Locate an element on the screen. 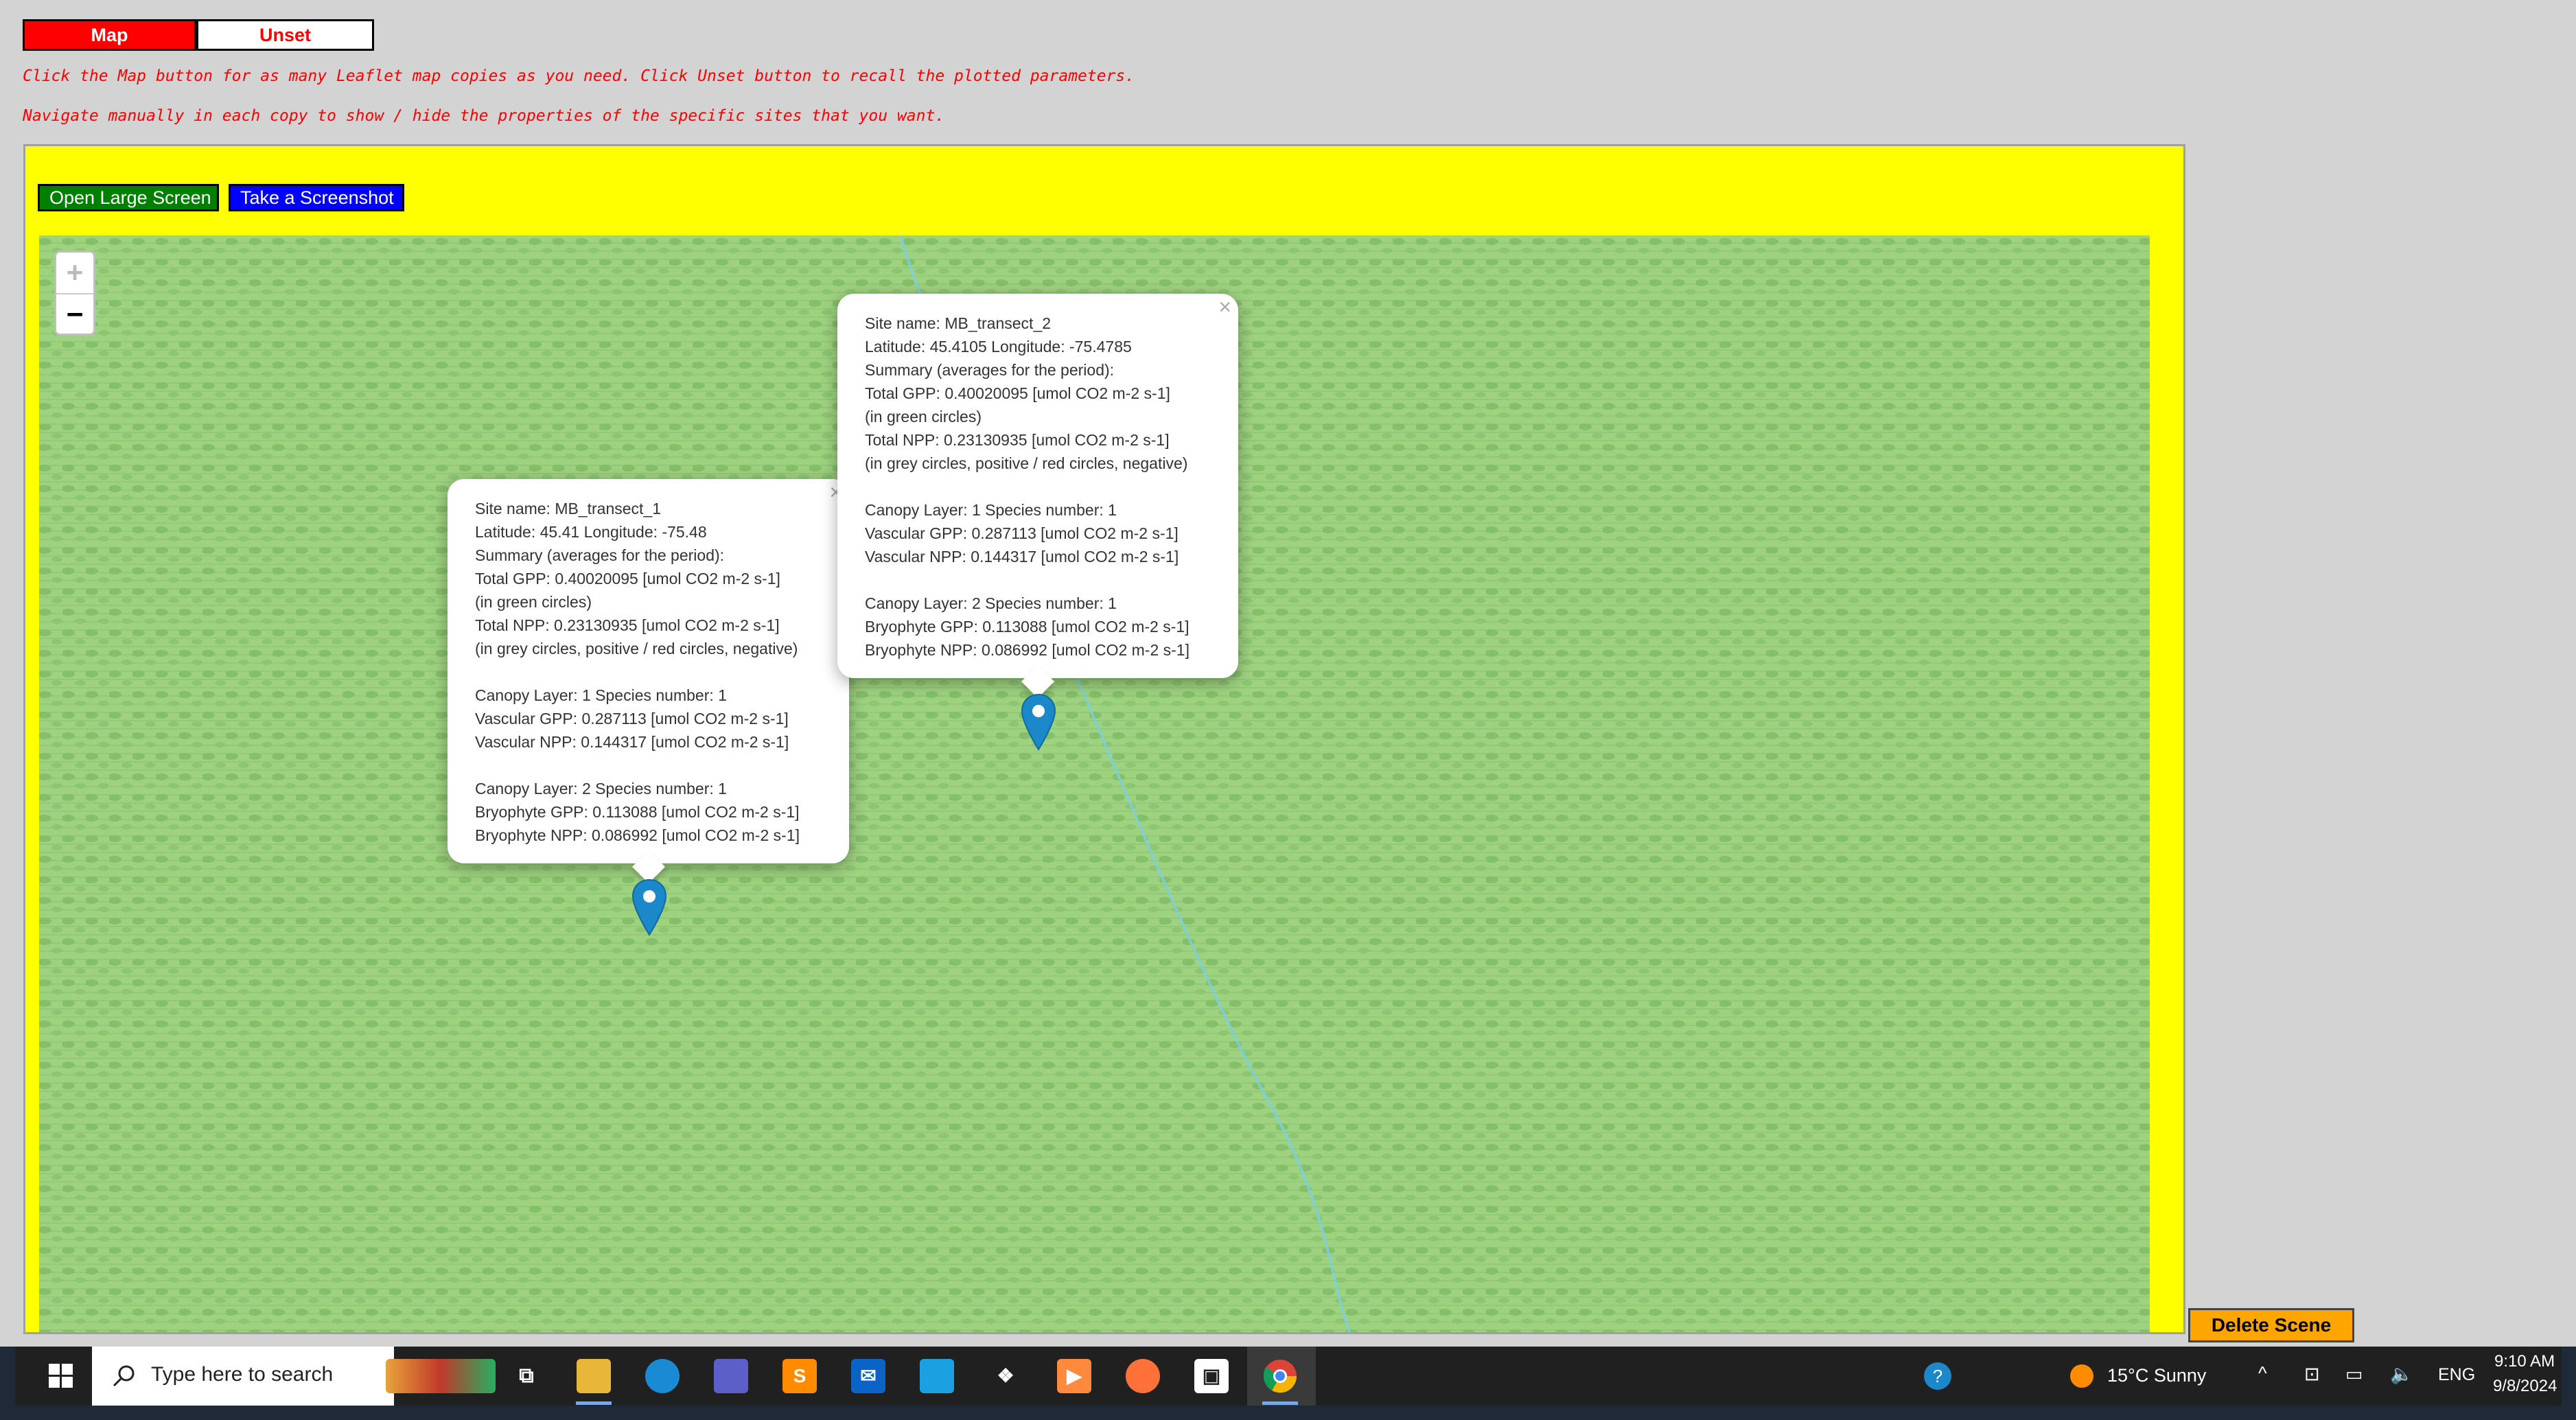 This screenshot has width=2576, height=1420. store-icon is located at coordinates (731, 1376).